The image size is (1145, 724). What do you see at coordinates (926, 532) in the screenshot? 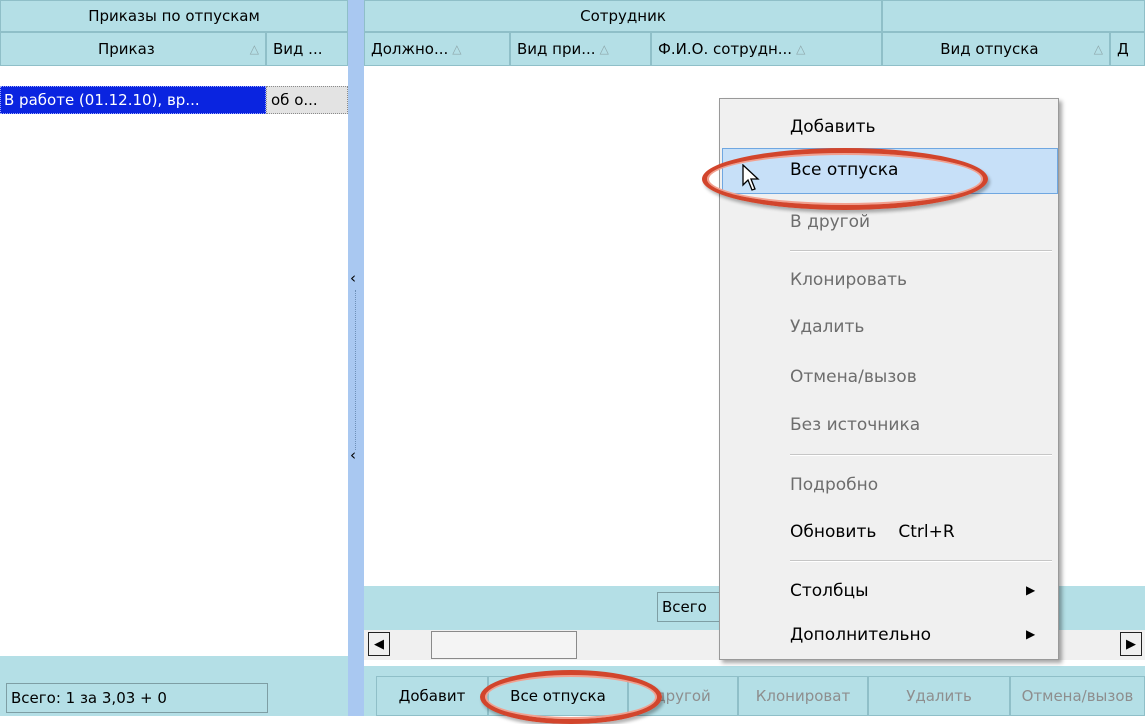
I see `menu-item-refresh-shortcut: Ctrl+R` at bounding box center [926, 532].